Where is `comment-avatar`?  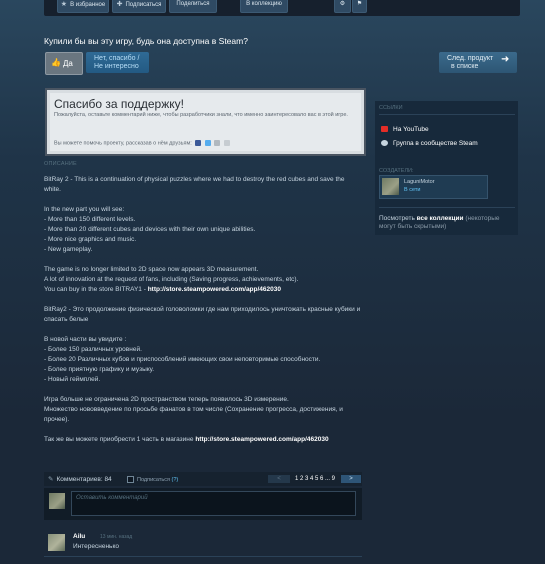
comment-avatar is located at coordinates (56, 542).